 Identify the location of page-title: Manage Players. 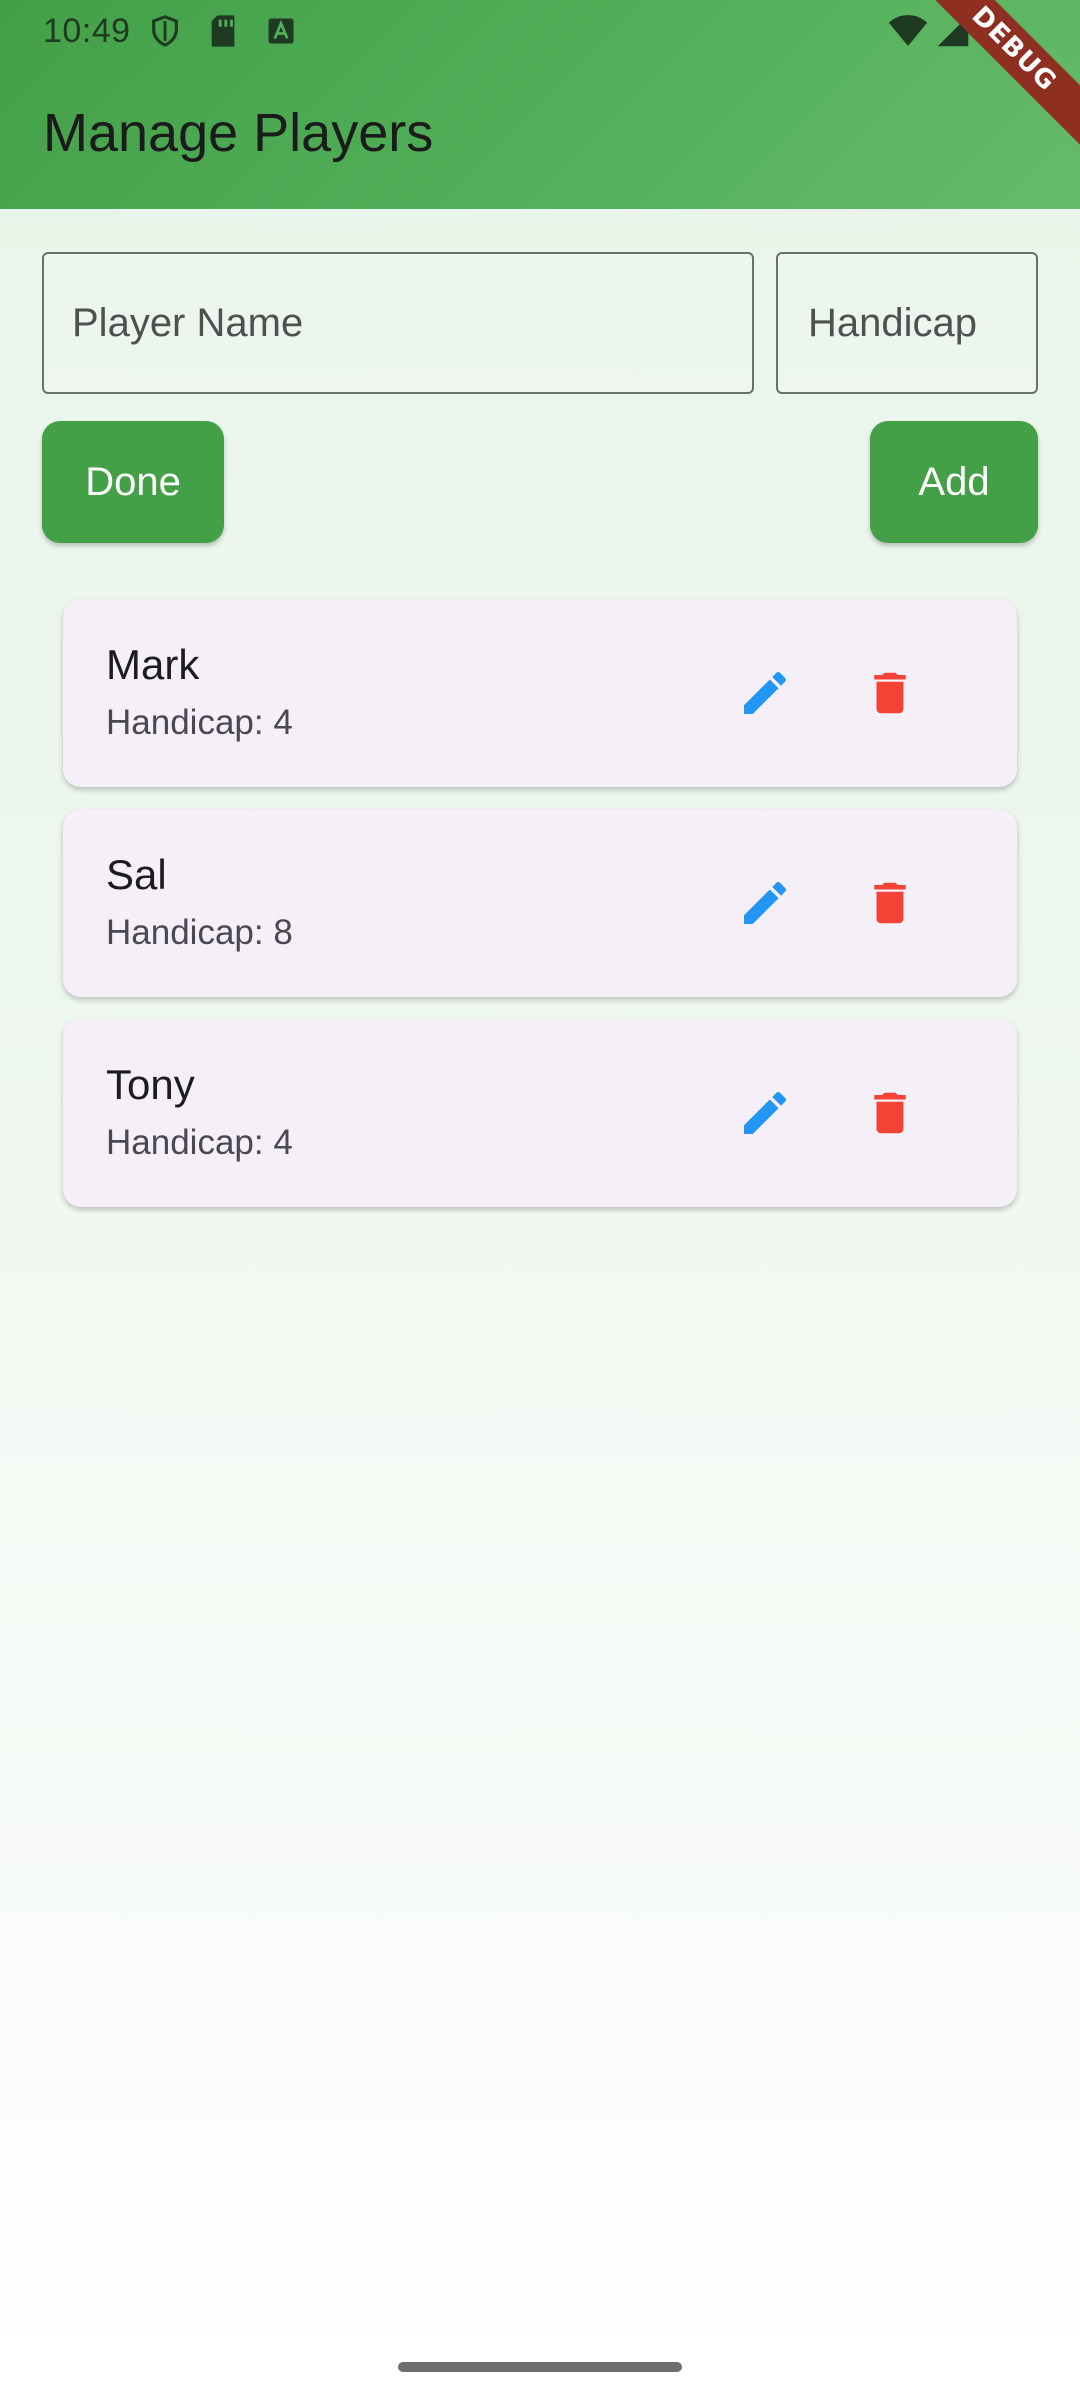
(238, 133).